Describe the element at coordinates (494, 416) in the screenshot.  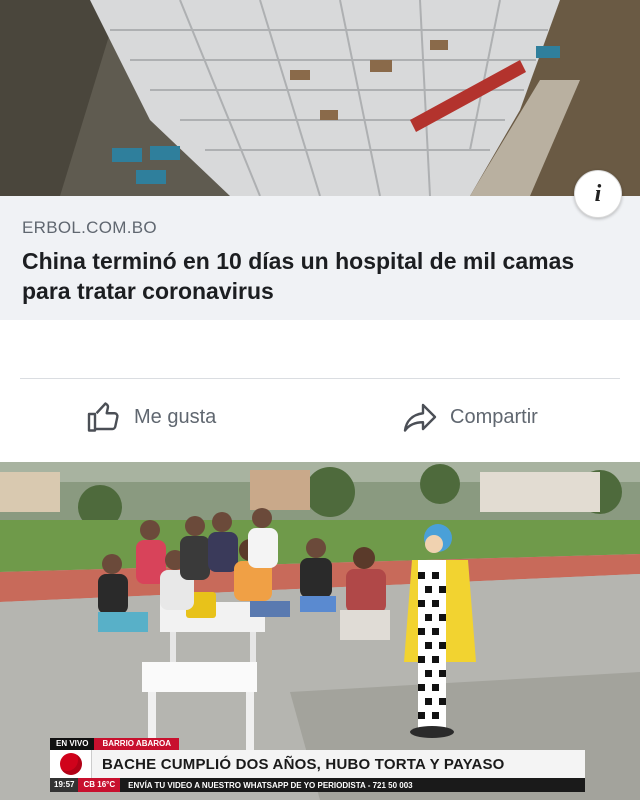
I see `share-label: Compartir` at that location.